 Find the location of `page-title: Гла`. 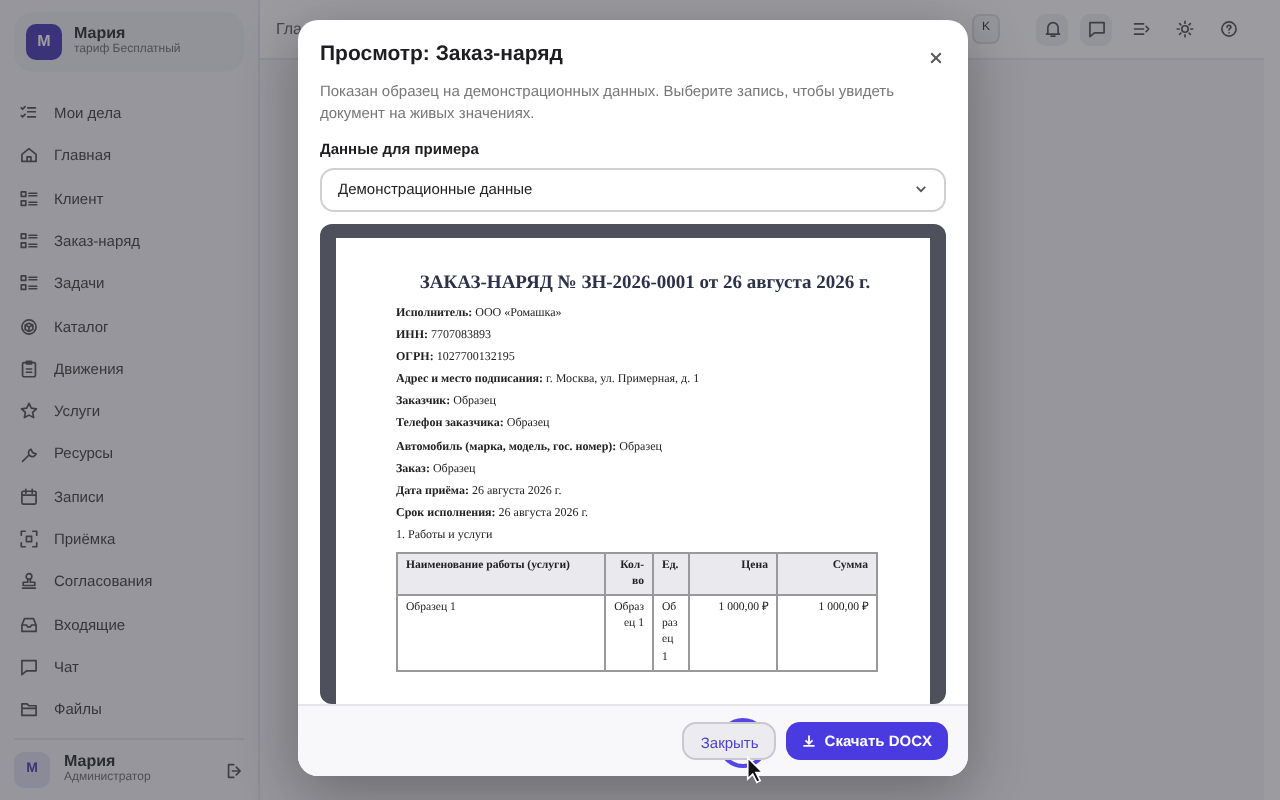

page-title: Гла is located at coordinates (289, 29).